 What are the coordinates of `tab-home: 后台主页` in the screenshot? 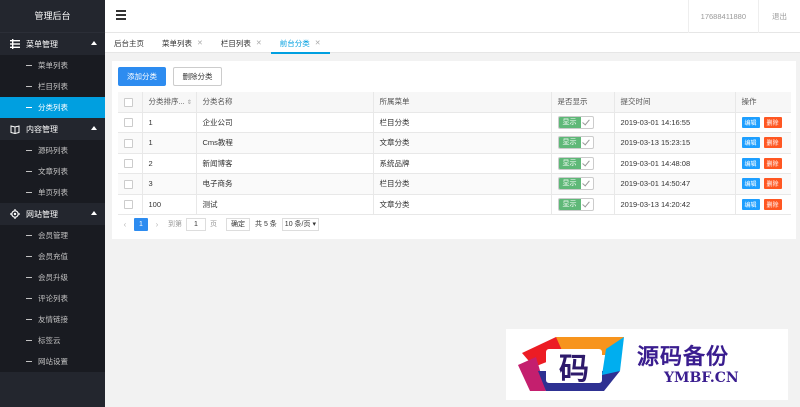 It's located at (129, 43).